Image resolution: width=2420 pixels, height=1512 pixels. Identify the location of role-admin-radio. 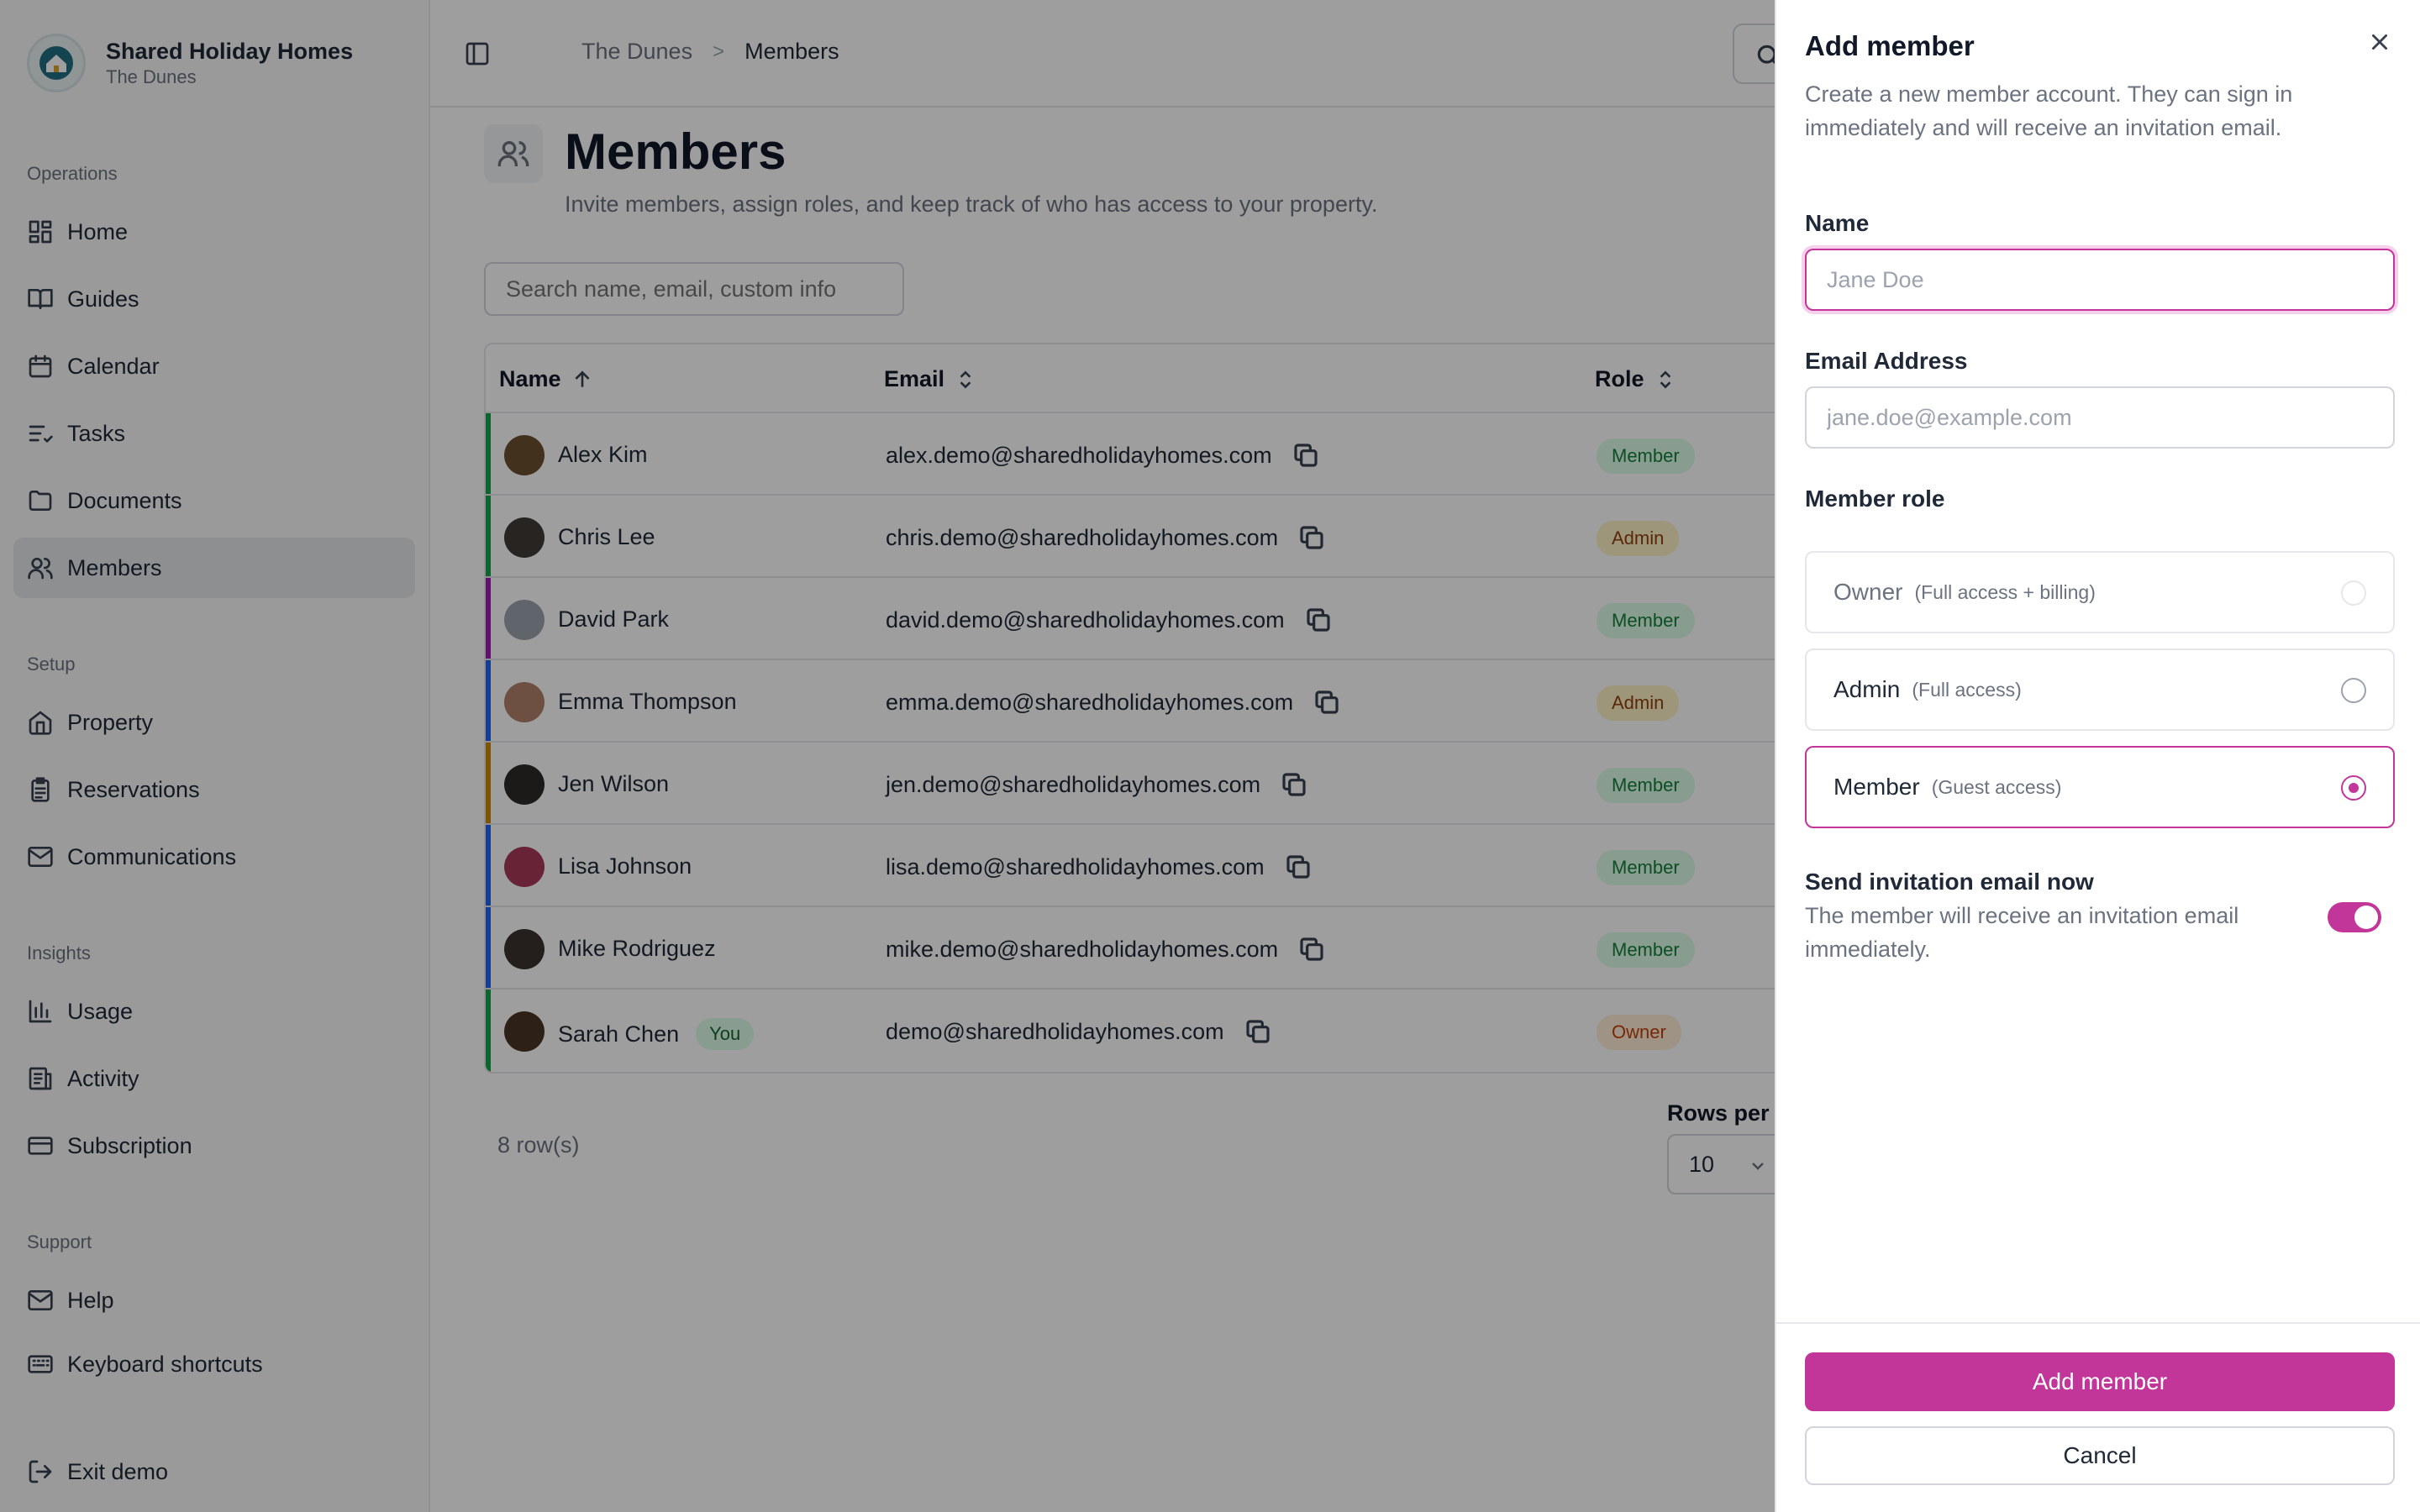
(2353, 690).